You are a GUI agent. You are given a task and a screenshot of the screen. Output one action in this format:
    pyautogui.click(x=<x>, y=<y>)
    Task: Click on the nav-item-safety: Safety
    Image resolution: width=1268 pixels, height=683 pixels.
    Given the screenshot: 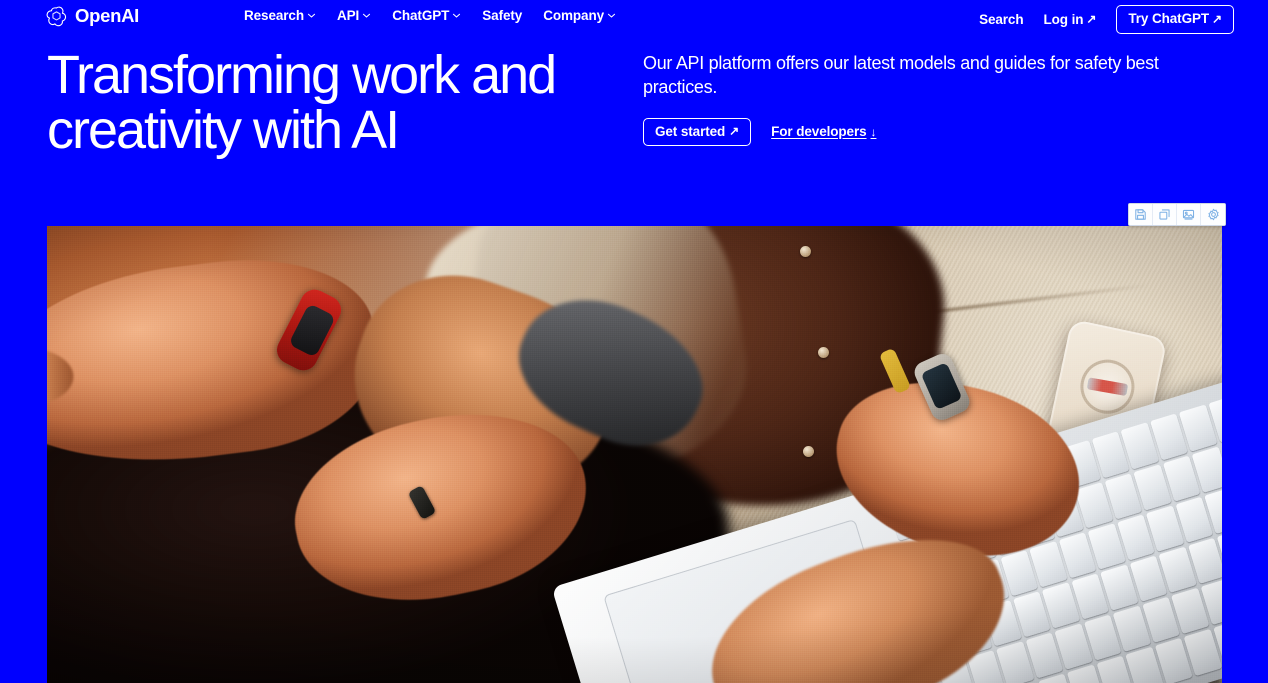 What is the action you would take?
    pyautogui.click(x=502, y=16)
    